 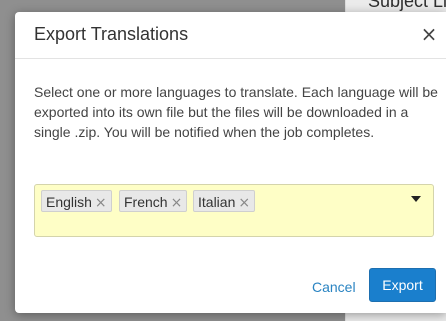 What do you see at coordinates (217, 202) in the screenshot?
I see `language-token-label: Italian` at bounding box center [217, 202].